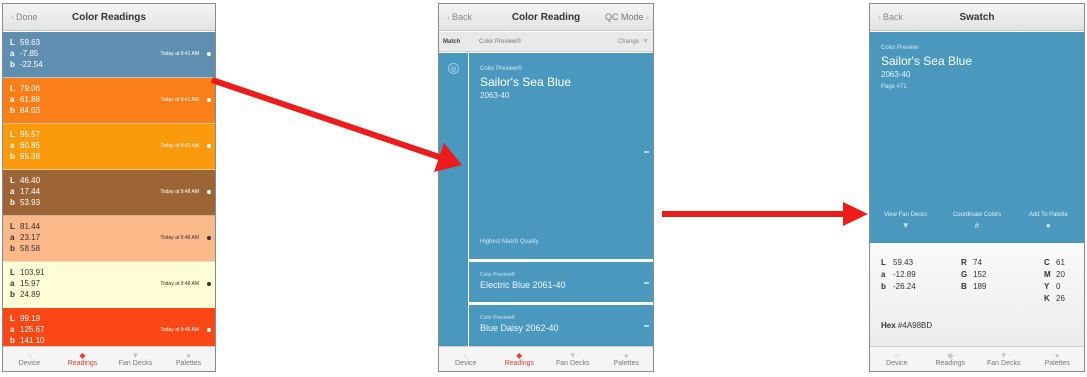 This screenshot has height=377, width=1087. Describe the element at coordinates (976, 221) in the screenshot. I see `coordinate-colors-button: Coordinate Colors #` at that location.